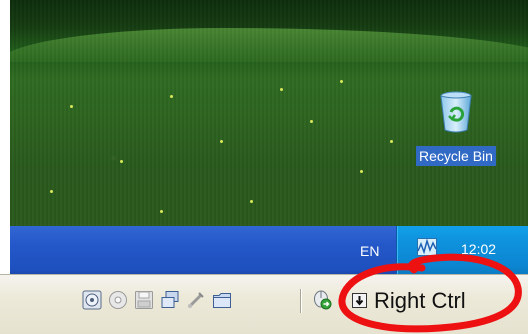 The width and height of the screenshot is (528, 334). Describe the element at coordinates (369, 251) in the screenshot. I see `language-indicator: EN` at that location.